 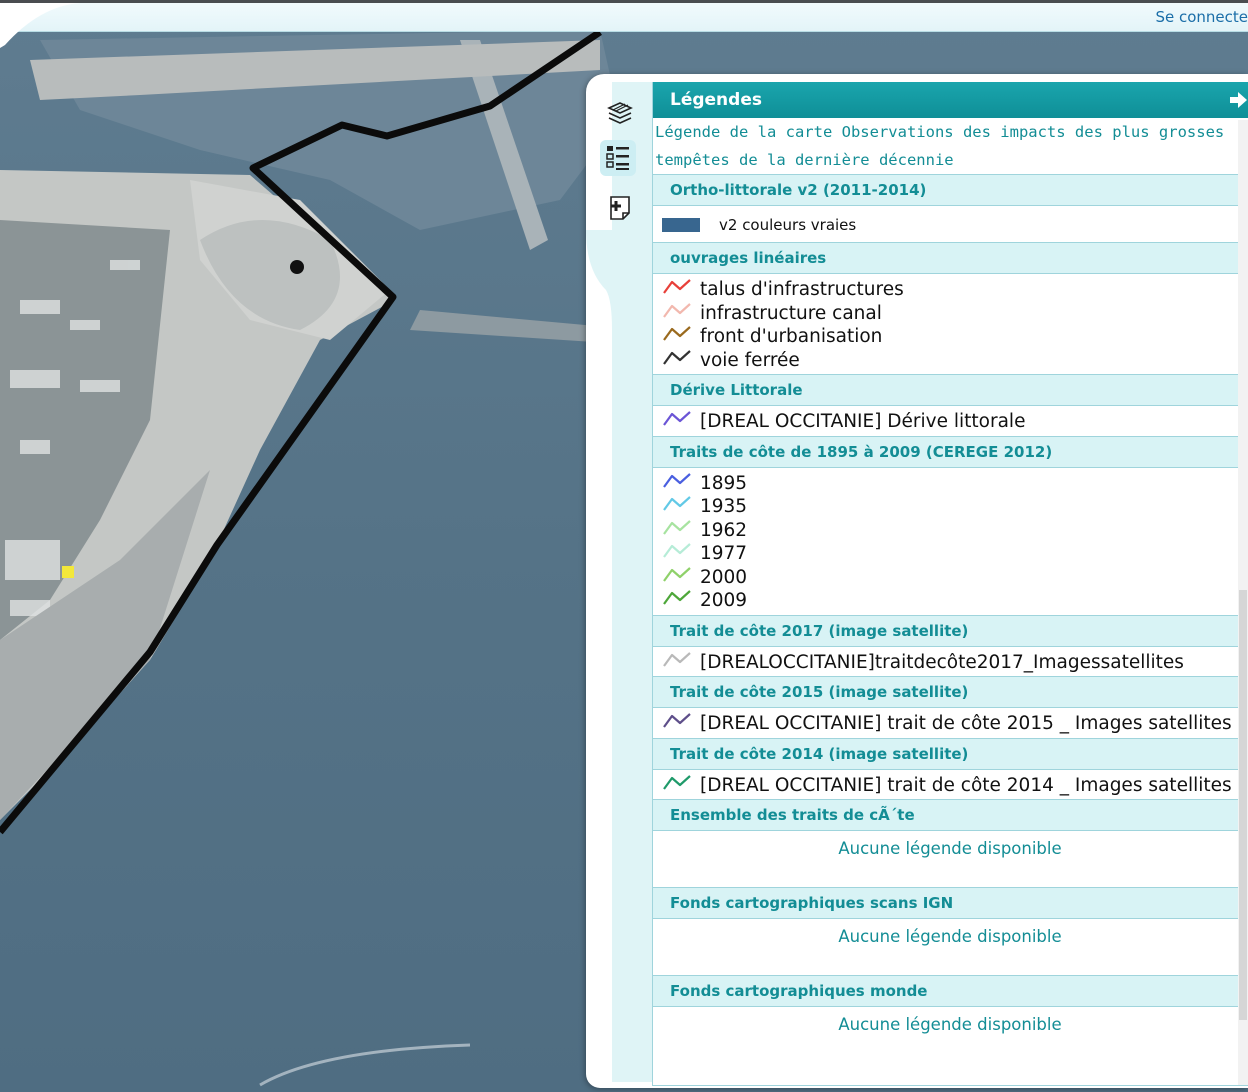 I want to click on add-layer-icon, so click(x=620, y=208).